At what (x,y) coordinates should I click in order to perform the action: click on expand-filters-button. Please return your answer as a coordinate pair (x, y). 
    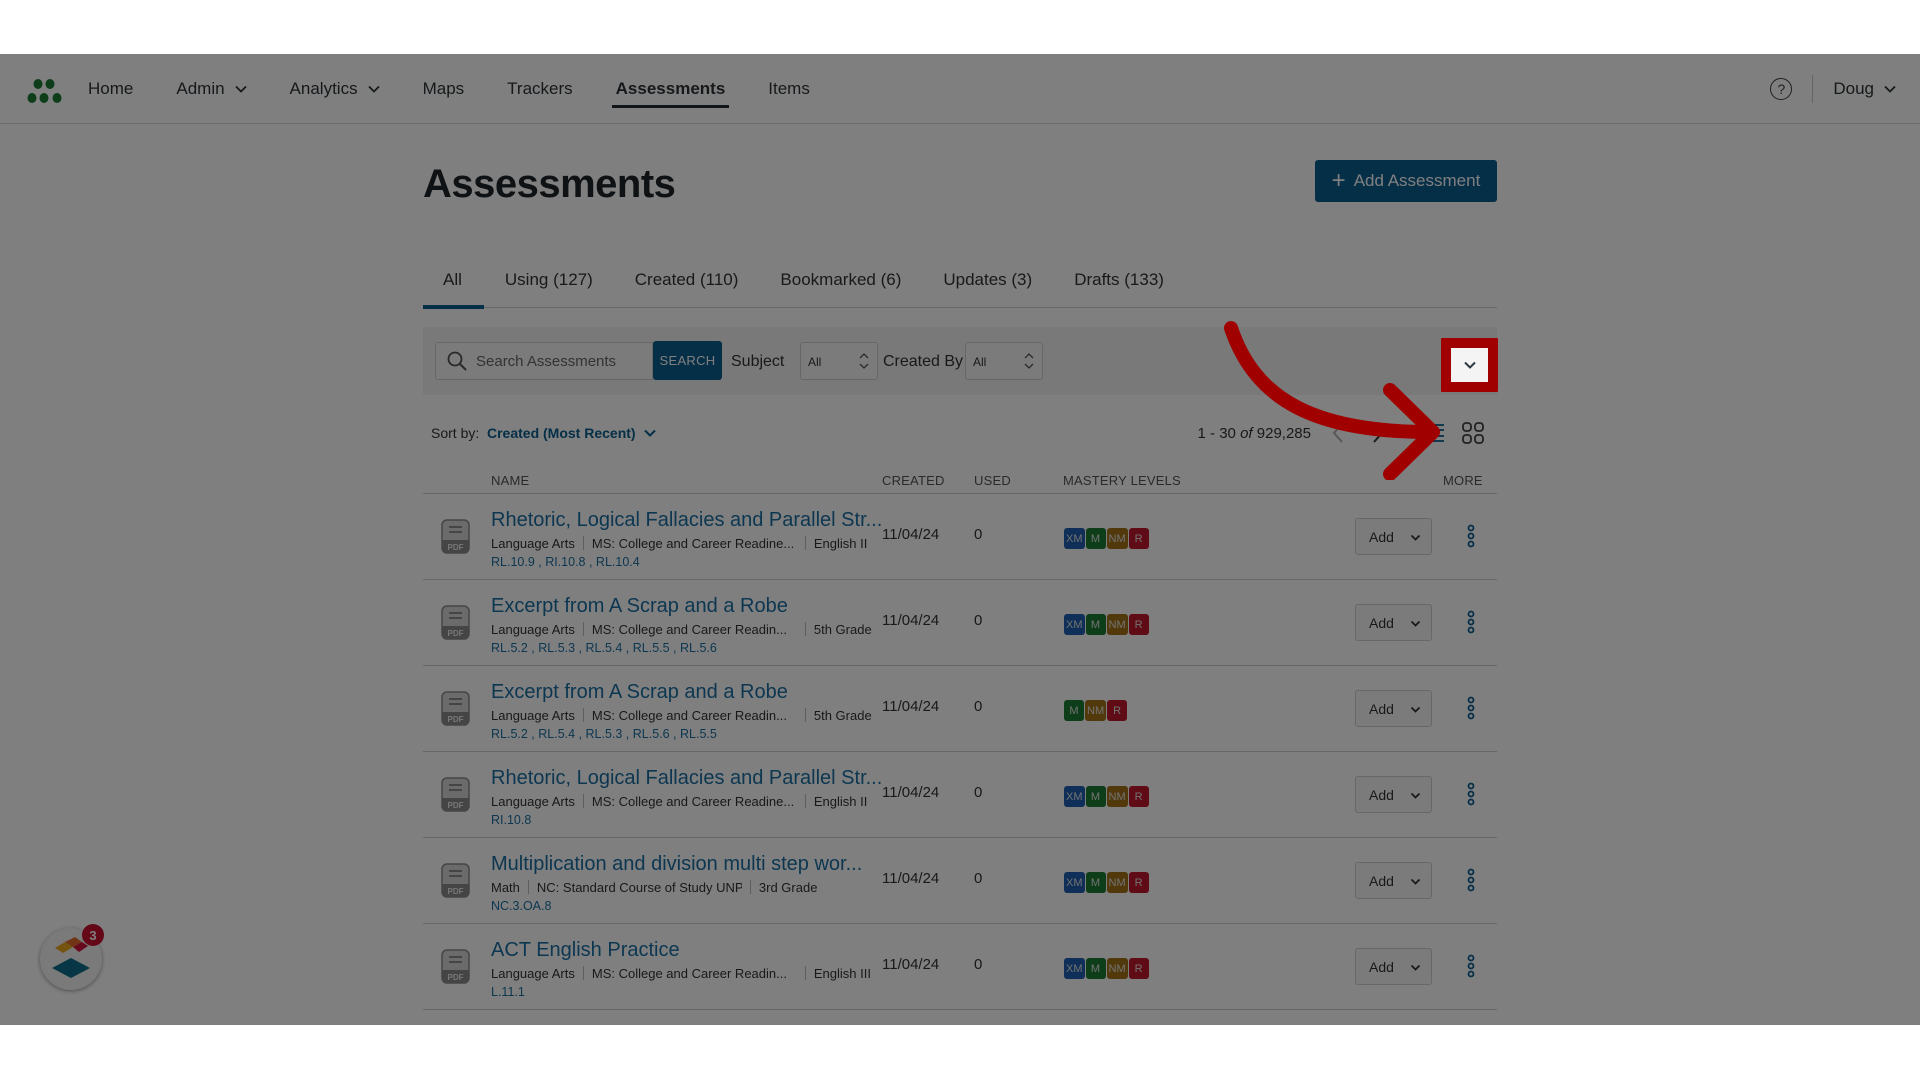
    Looking at the image, I should click on (1469, 365).